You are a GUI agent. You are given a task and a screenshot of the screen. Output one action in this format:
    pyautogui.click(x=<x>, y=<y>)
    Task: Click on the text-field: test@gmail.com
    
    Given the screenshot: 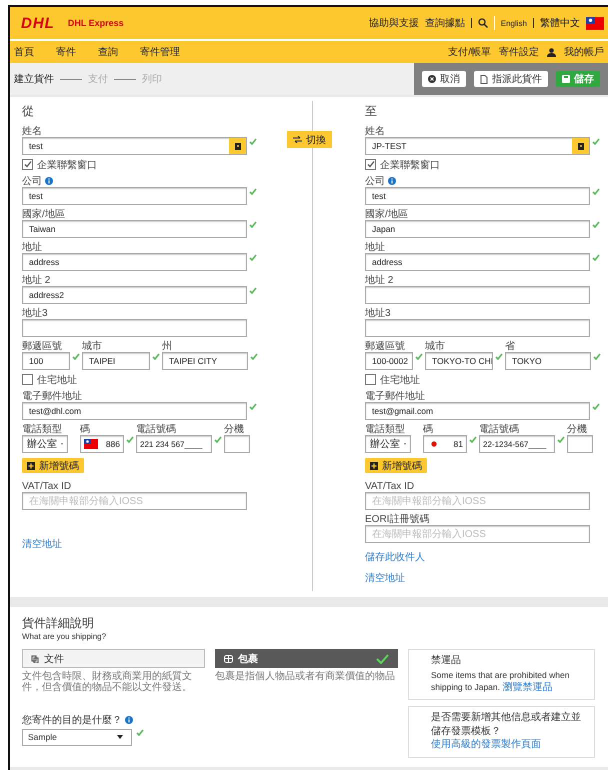 What is the action you would take?
    pyautogui.click(x=477, y=411)
    